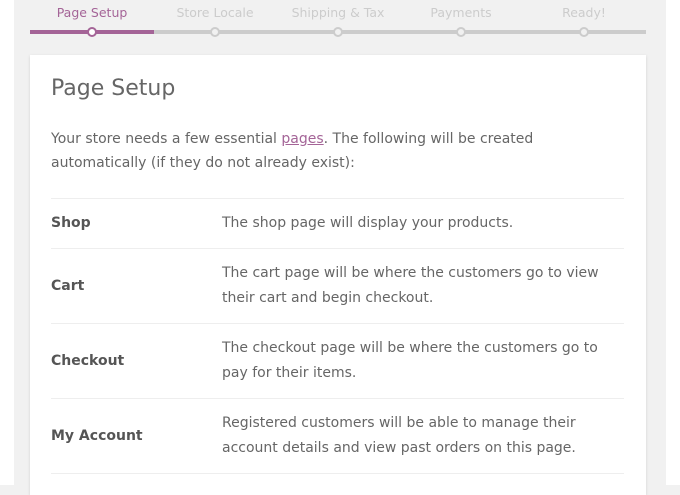 The image size is (680, 495). I want to click on step-payments: Payments, so click(460, 12).